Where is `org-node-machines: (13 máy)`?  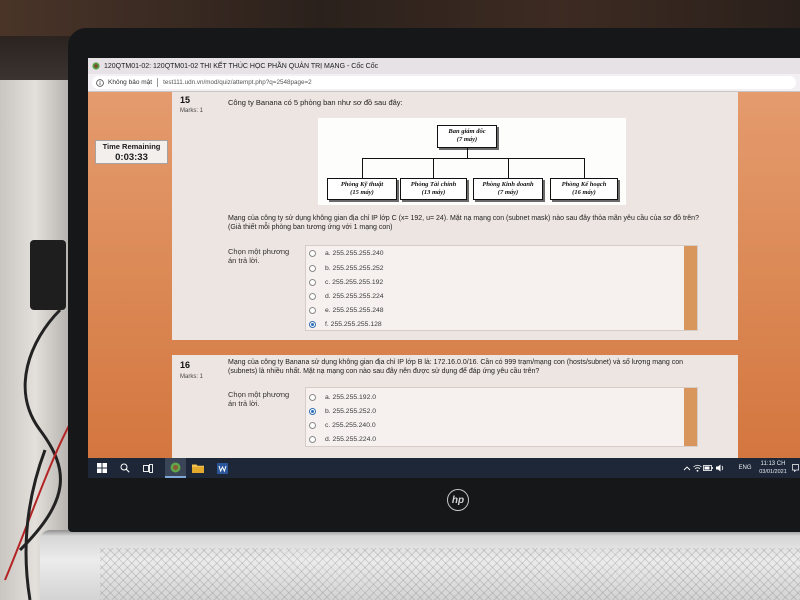 org-node-machines: (13 máy) is located at coordinates (433, 192).